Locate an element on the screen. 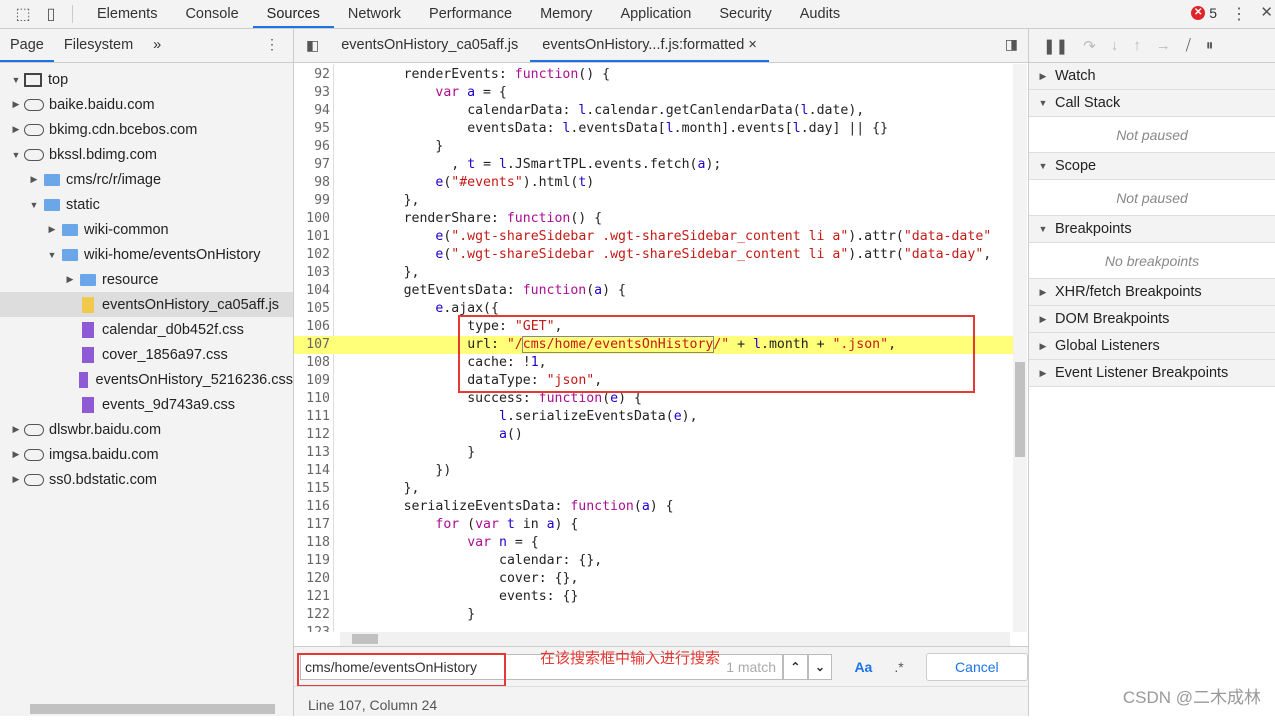 The image size is (1275, 723). line-number: 115 is located at coordinates (312, 489).